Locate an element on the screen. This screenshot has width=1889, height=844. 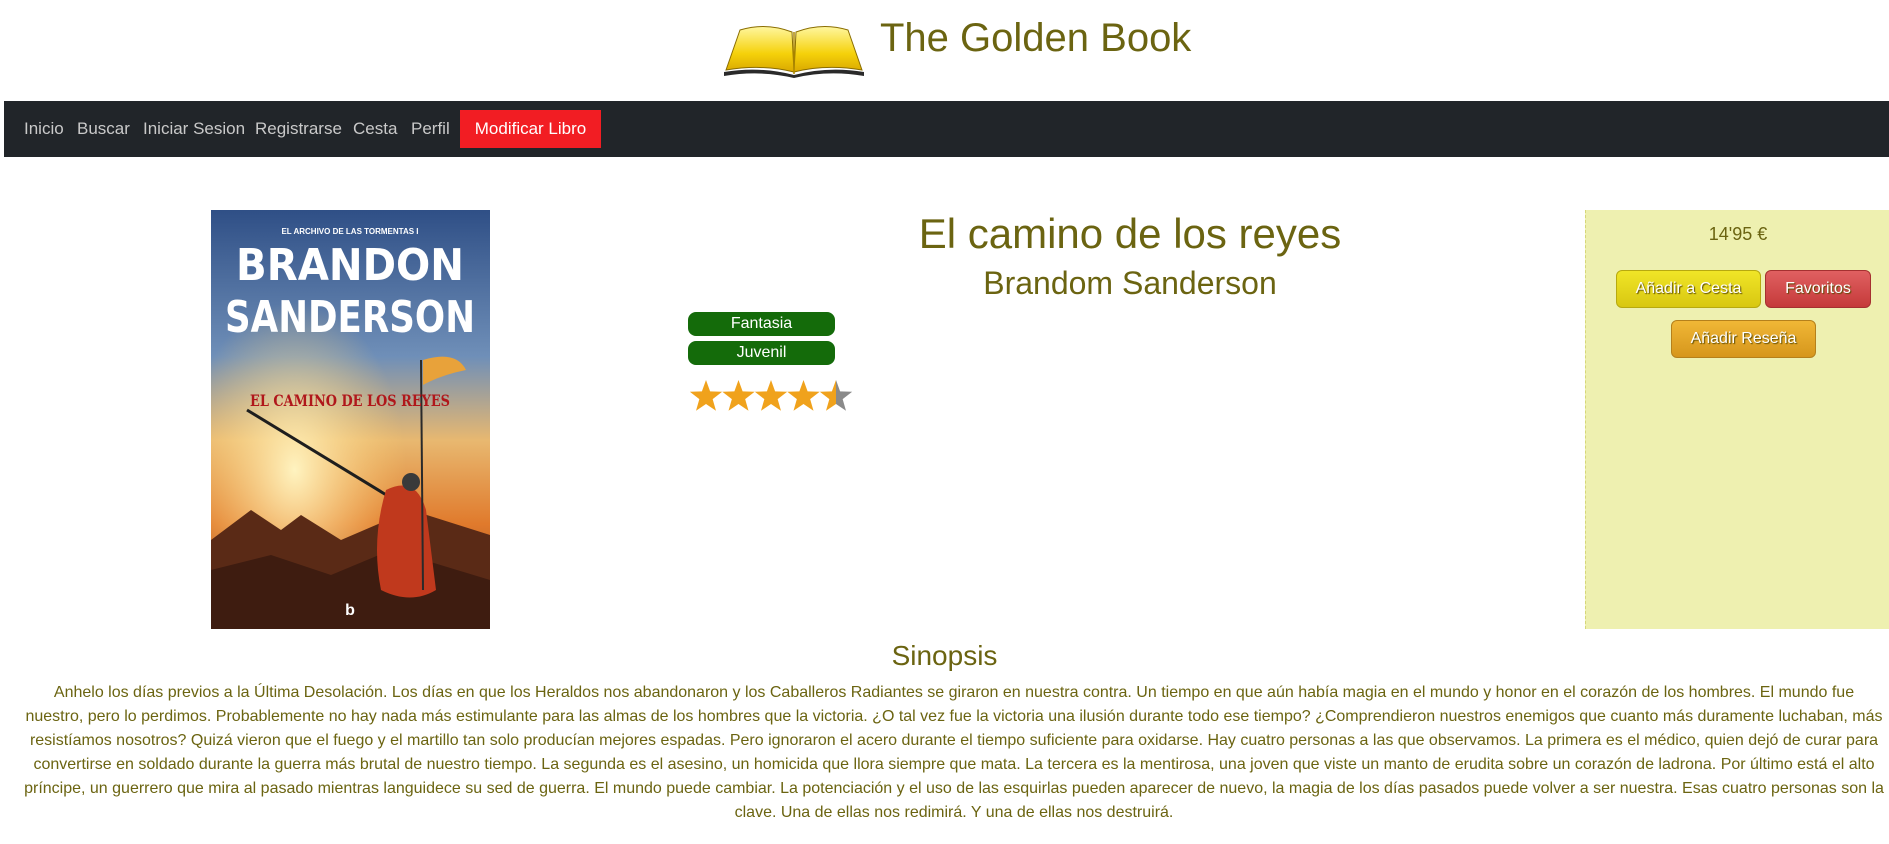
nav-cesta: Cesta is located at coordinates (375, 129).